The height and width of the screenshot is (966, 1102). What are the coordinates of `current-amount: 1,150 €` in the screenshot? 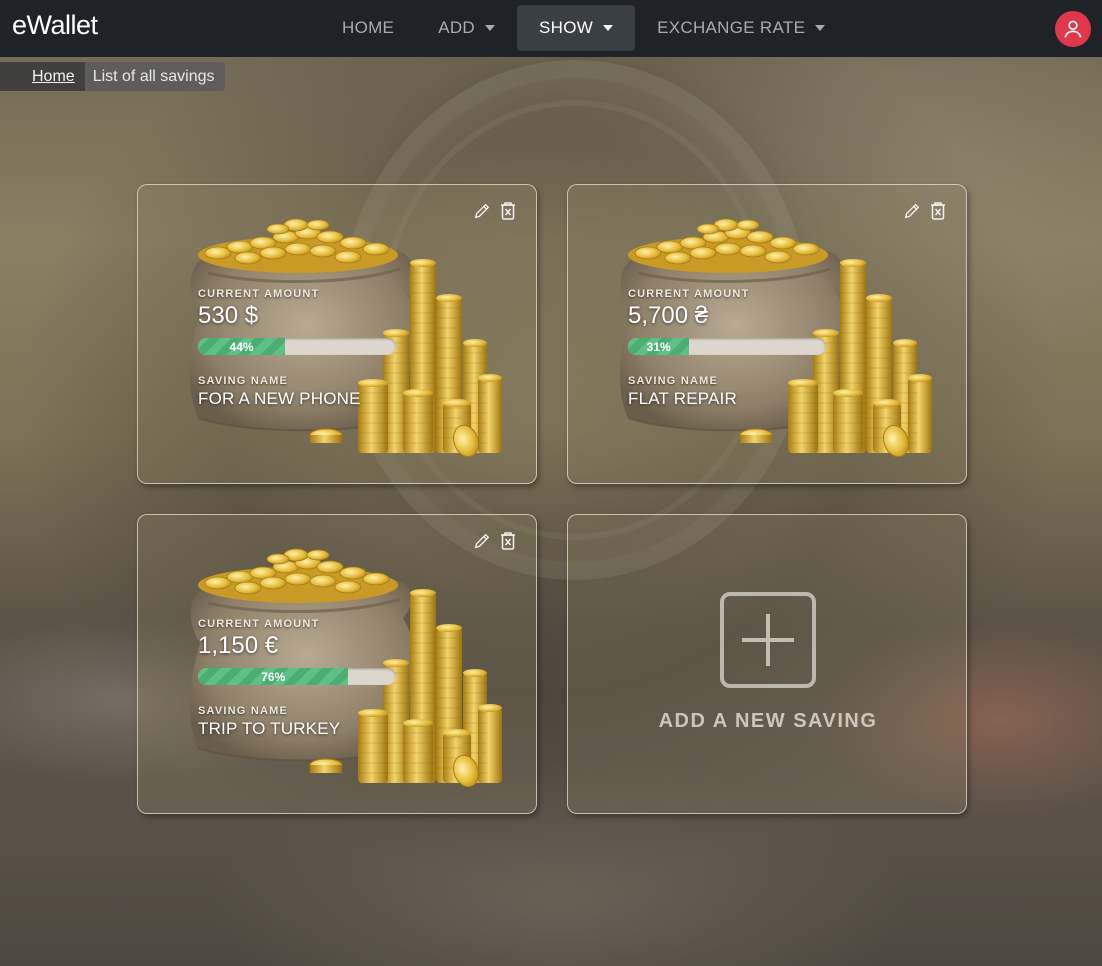 It's located at (238, 645).